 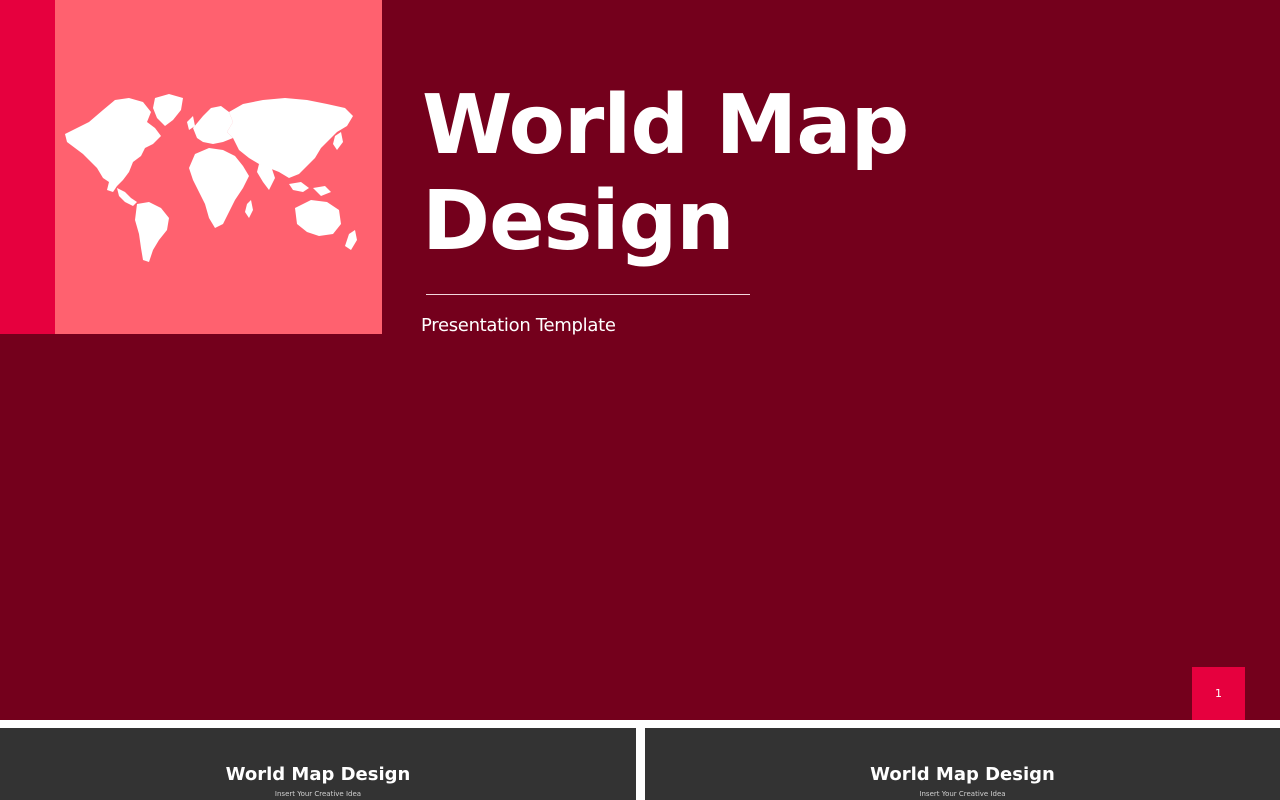 What do you see at coordinates (211, 178) in the screenshot?
I see `world-map-icon` at bounding box center [211, 178].